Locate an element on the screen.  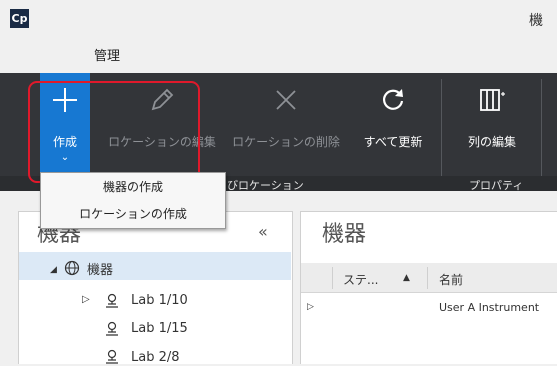
edit-columns-label: 列の編集 is located at coordinates (491, 142).